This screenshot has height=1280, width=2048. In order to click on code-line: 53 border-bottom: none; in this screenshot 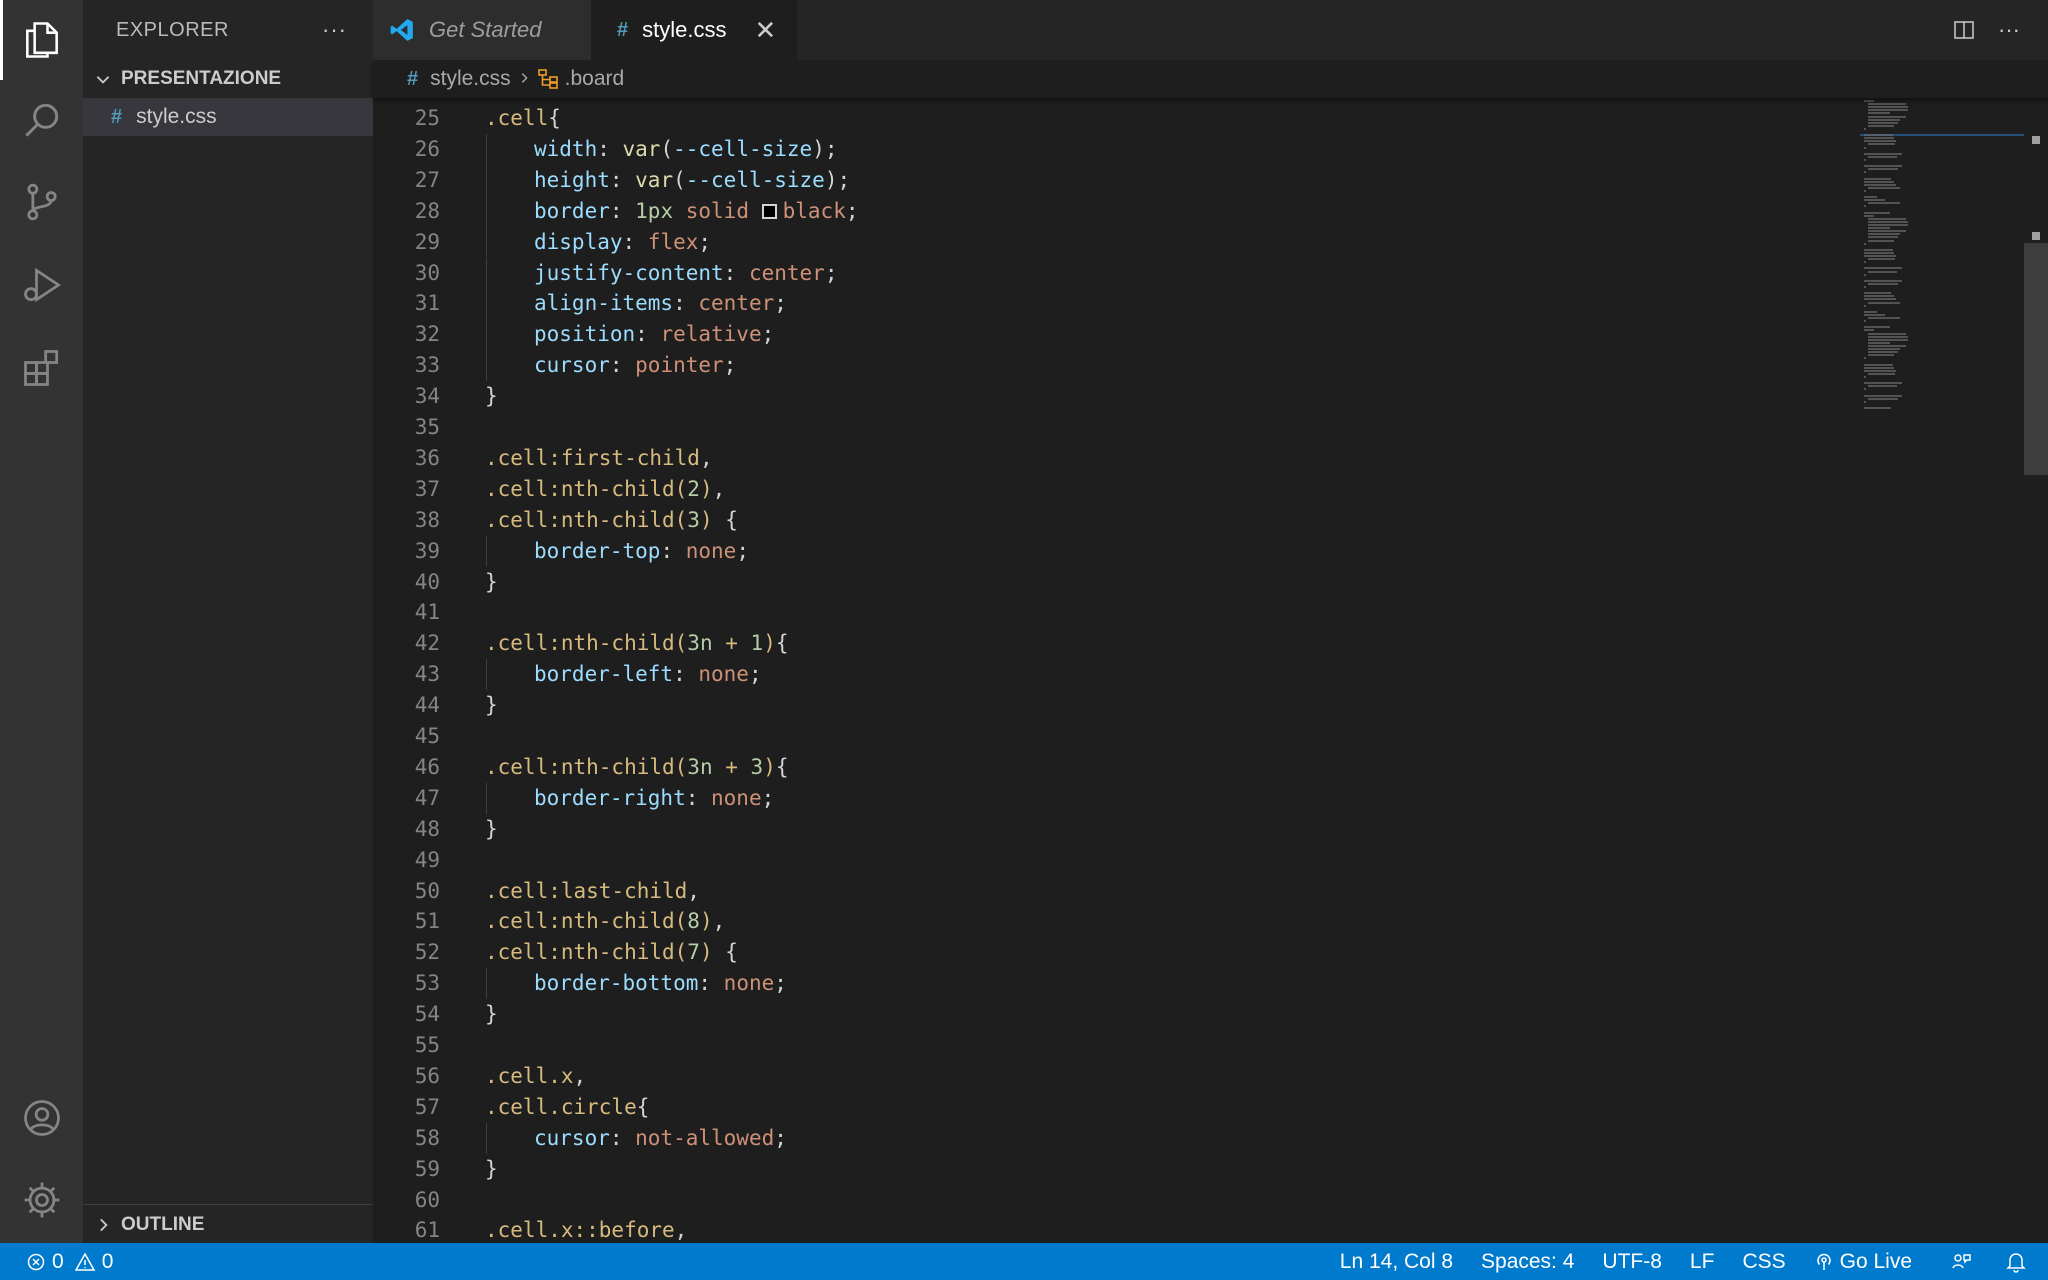, I will do `click(1116, 984)`.